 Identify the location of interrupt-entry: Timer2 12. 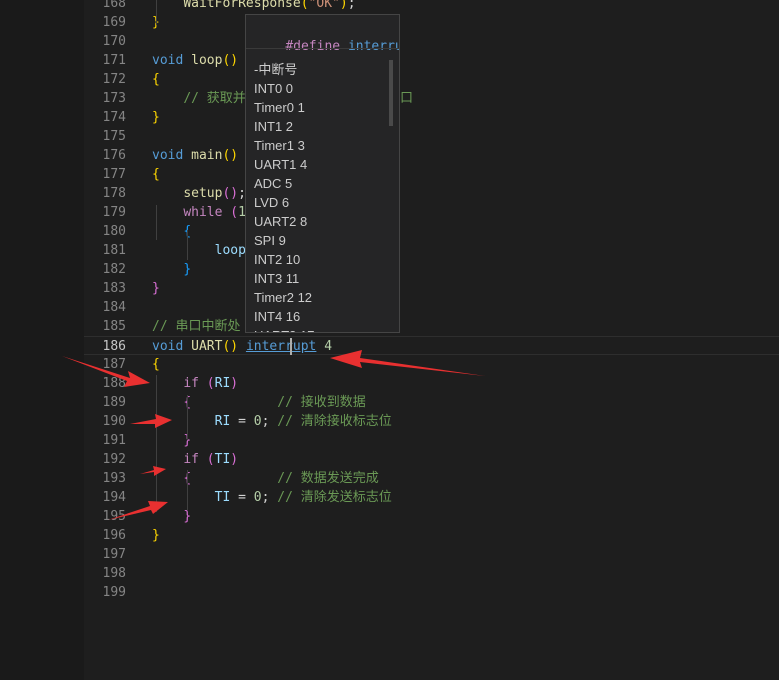
(283, 297).